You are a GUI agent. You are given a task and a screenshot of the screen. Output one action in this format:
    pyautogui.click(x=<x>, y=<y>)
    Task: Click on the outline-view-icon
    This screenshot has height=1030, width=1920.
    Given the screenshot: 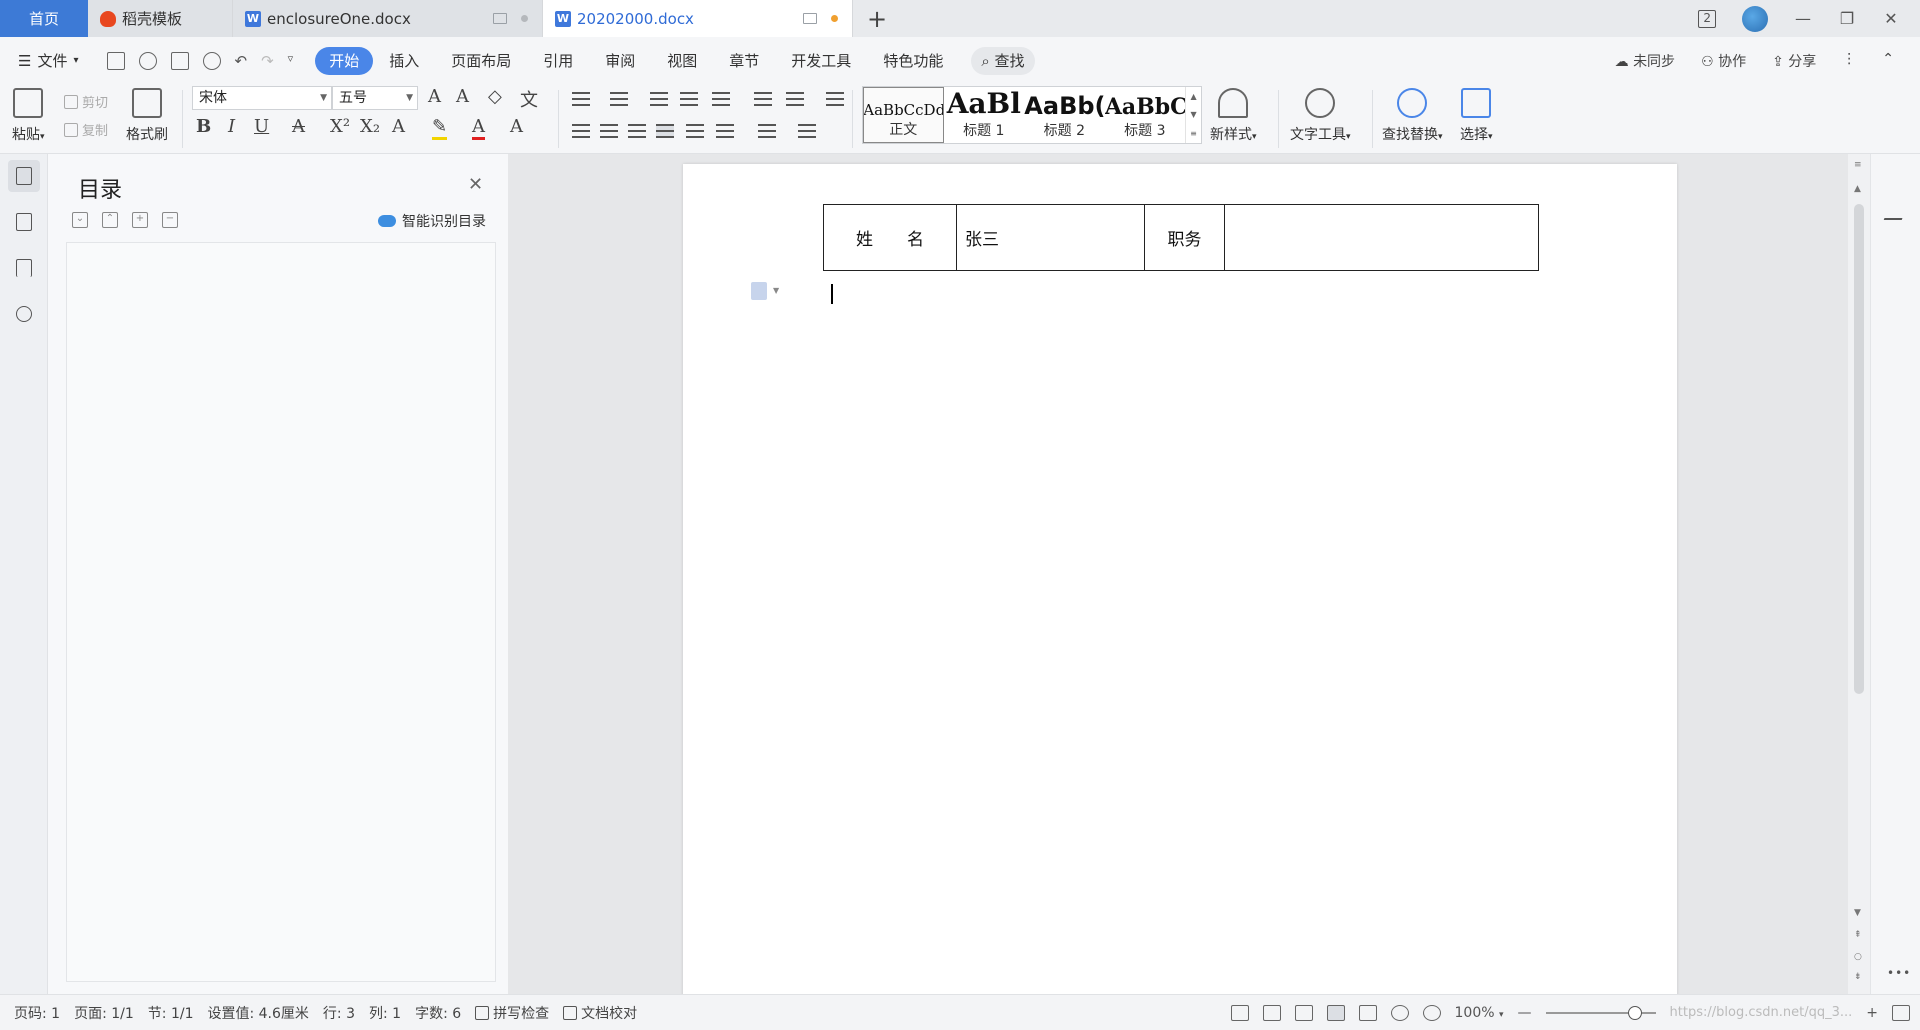 What is the action you would take?
    pyautogui.click(x=1367, y=1012)
    